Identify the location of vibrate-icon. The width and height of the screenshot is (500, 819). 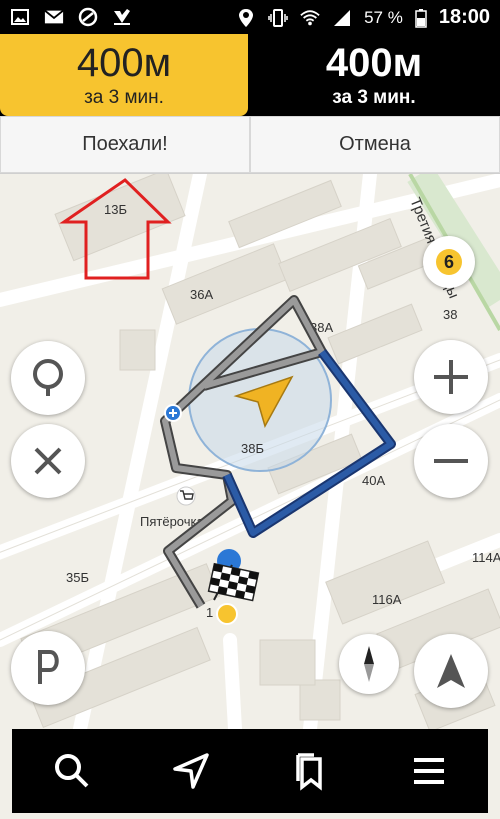
(278, 17).